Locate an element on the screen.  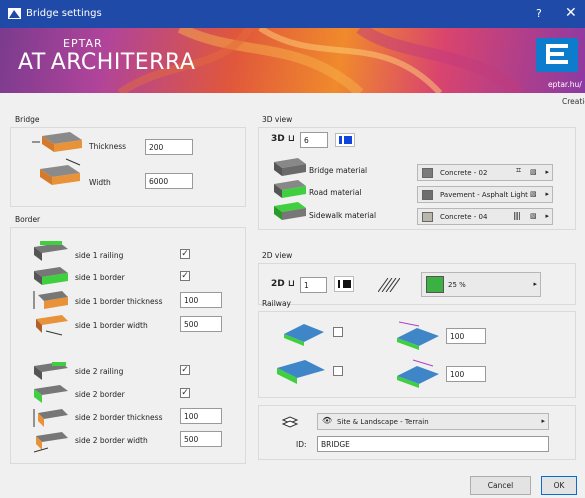
side-1-railing-checkbox: ✓ is located at coordinates (185, 254).